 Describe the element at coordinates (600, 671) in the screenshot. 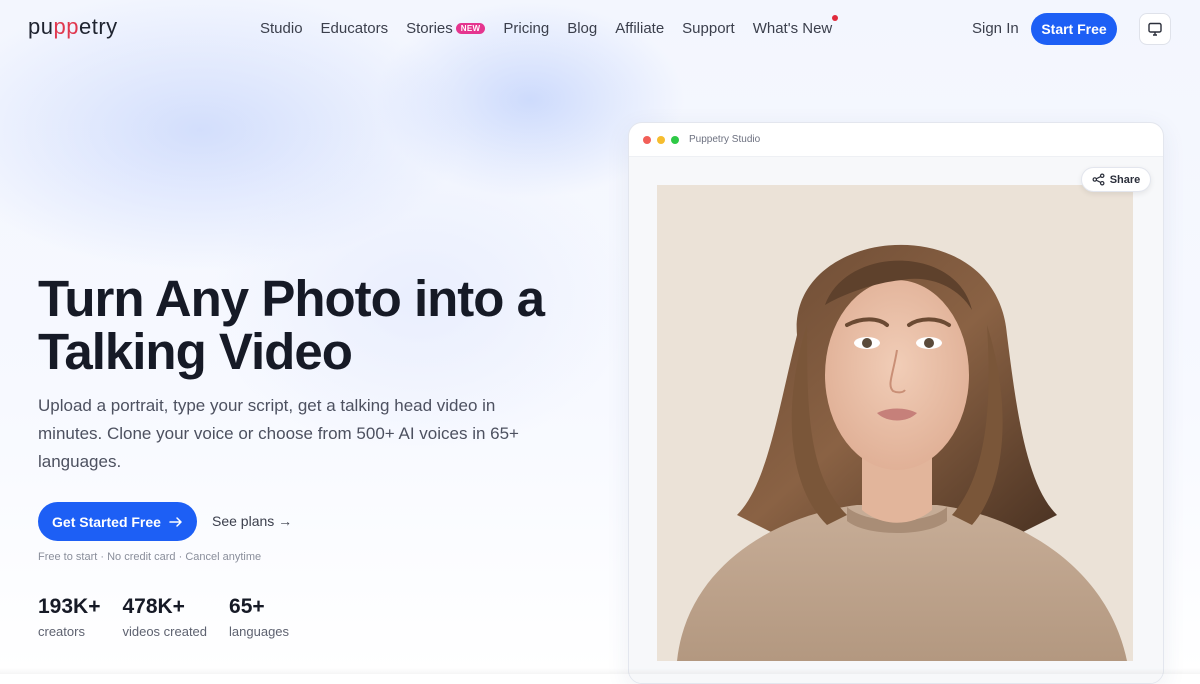

I see `section-divider` at that location.